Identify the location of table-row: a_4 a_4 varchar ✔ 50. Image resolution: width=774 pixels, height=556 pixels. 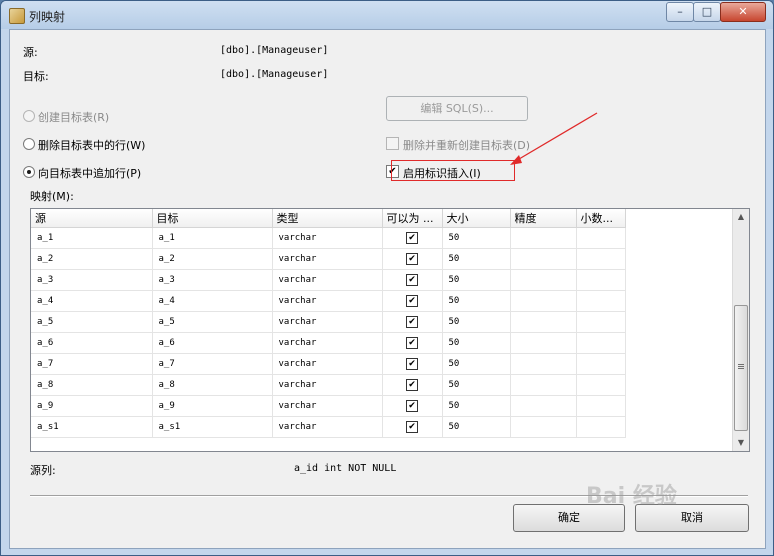
(328, 301).